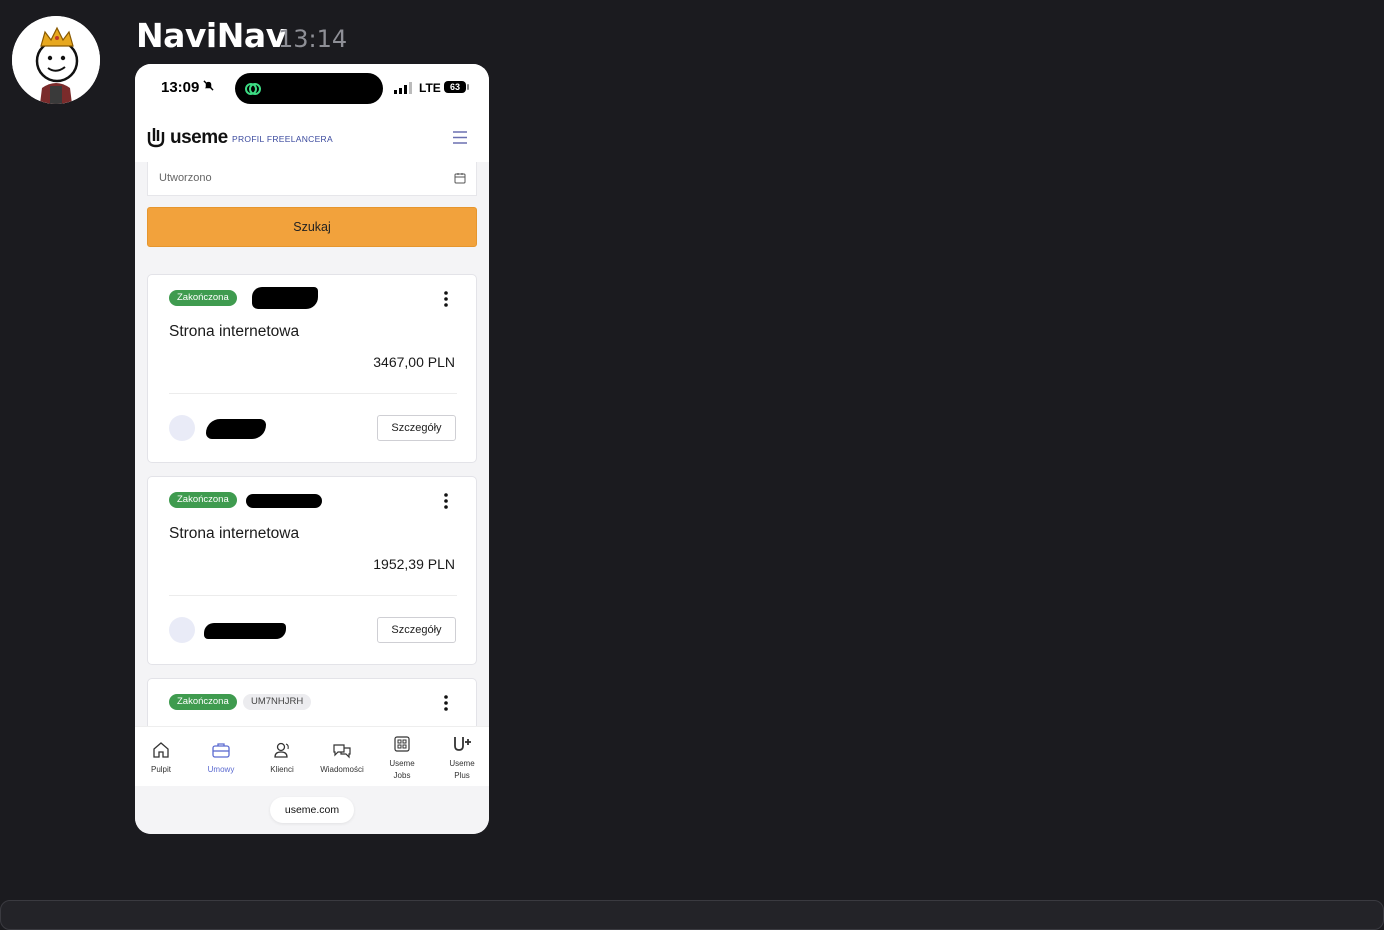 The width and height of the screenshot is (1384, 930). Describe the element at coordinates (414, 362) in the screenshot. I see `contract-amount: 3467,00 PLN` at that location.